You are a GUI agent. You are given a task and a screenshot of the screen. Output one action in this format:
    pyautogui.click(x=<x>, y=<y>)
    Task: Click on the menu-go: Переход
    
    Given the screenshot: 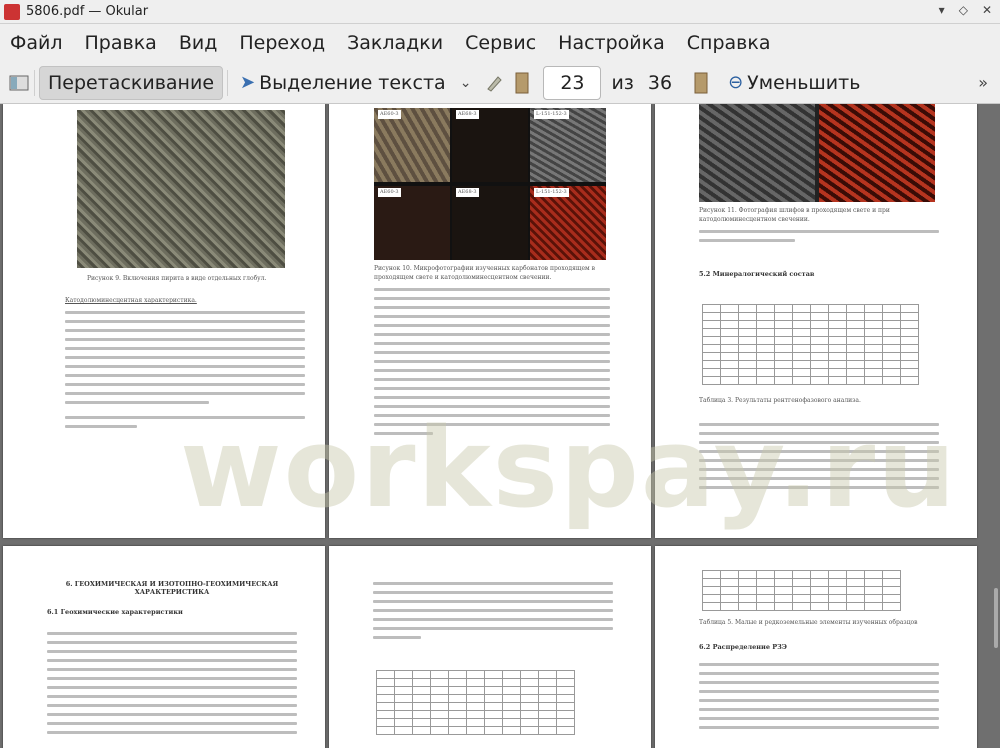 What is the action you would take?
    pyautogui.click(x=282, y=43)
    